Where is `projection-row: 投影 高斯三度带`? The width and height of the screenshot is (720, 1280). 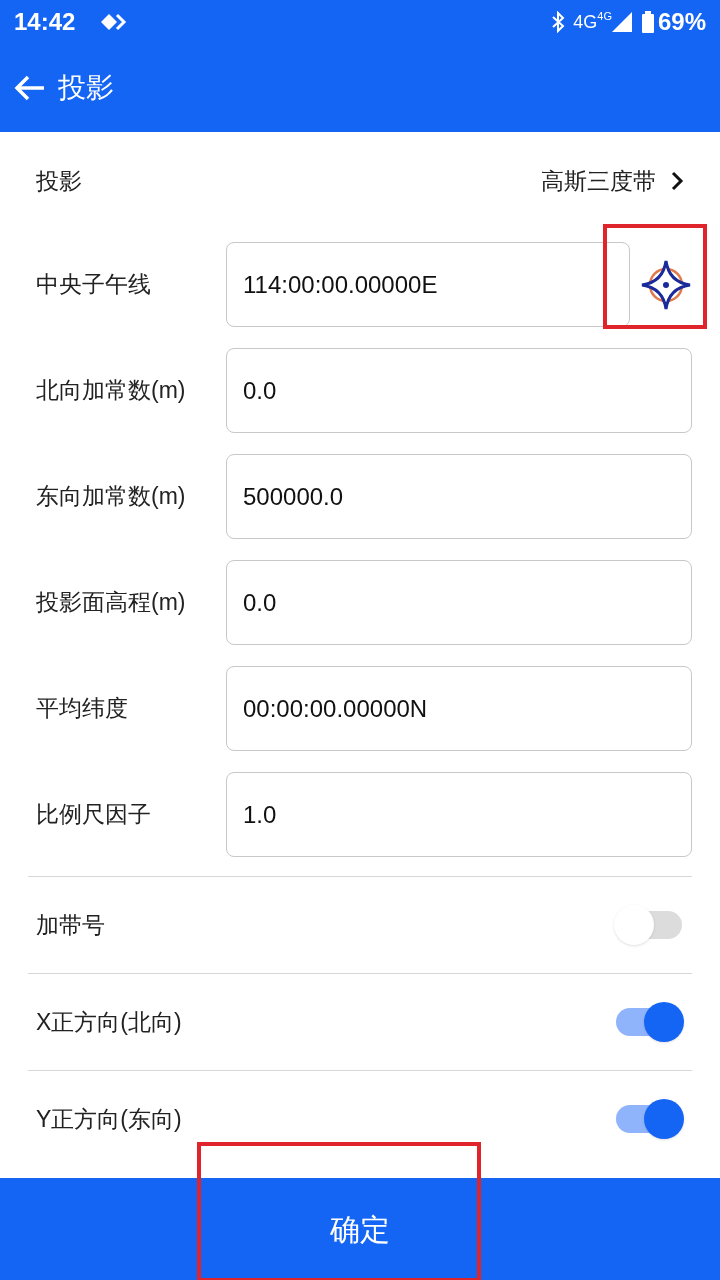
projection-row: 投影 高斯三度带 is located at coordinates (360, 181).